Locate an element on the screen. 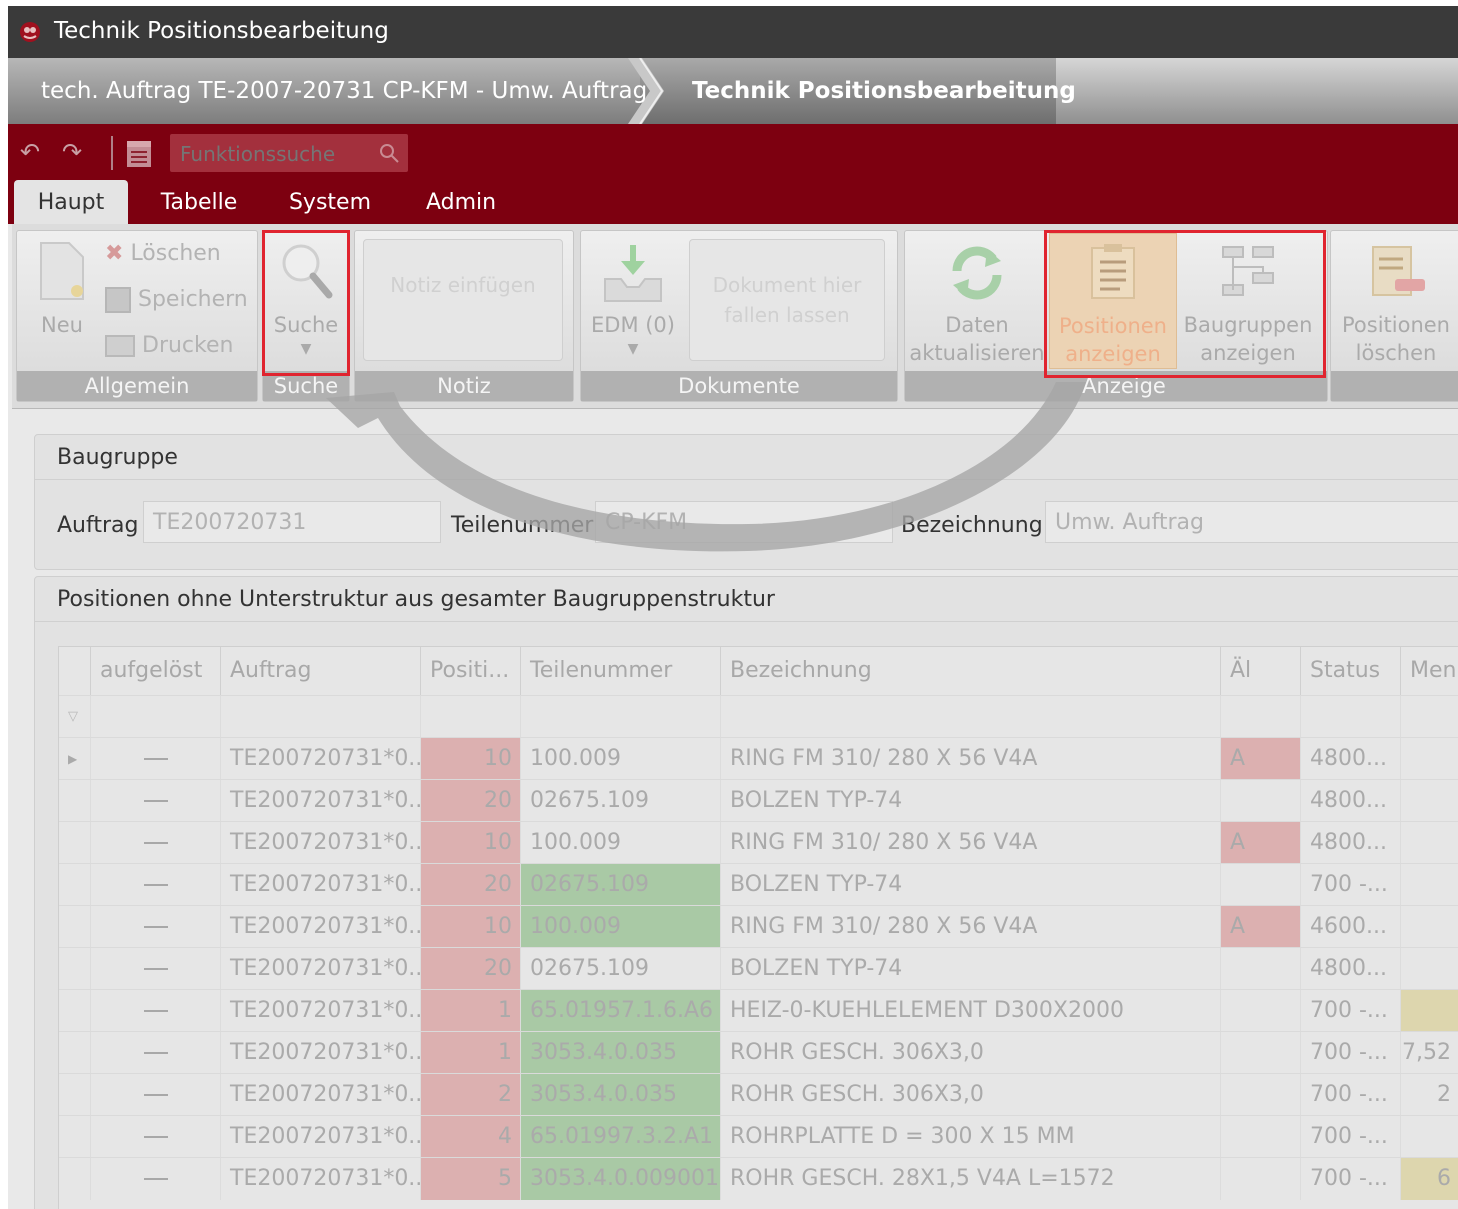 Image resolution: width=1458 pixels, height=1209 pixels. calendar-icon is located at coordinates (139, 153).